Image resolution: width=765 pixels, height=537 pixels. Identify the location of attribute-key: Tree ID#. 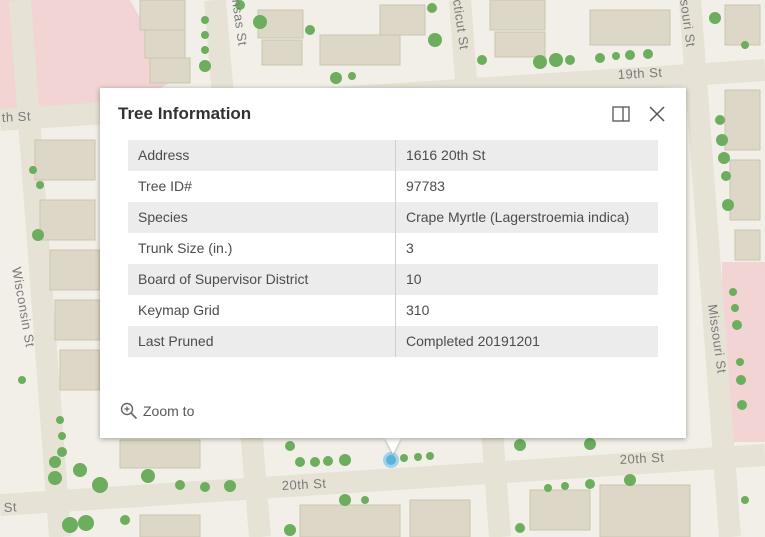
(262, 186).